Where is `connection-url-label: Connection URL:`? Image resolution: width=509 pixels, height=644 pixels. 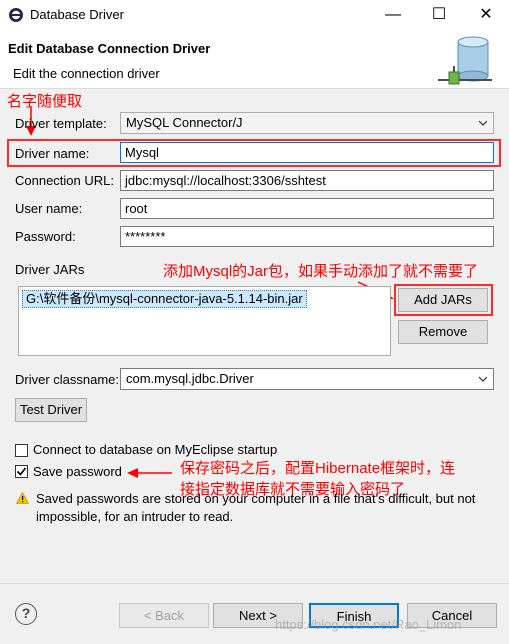
connection-url-label: Connection URL: is located at coordinates (64, 180).